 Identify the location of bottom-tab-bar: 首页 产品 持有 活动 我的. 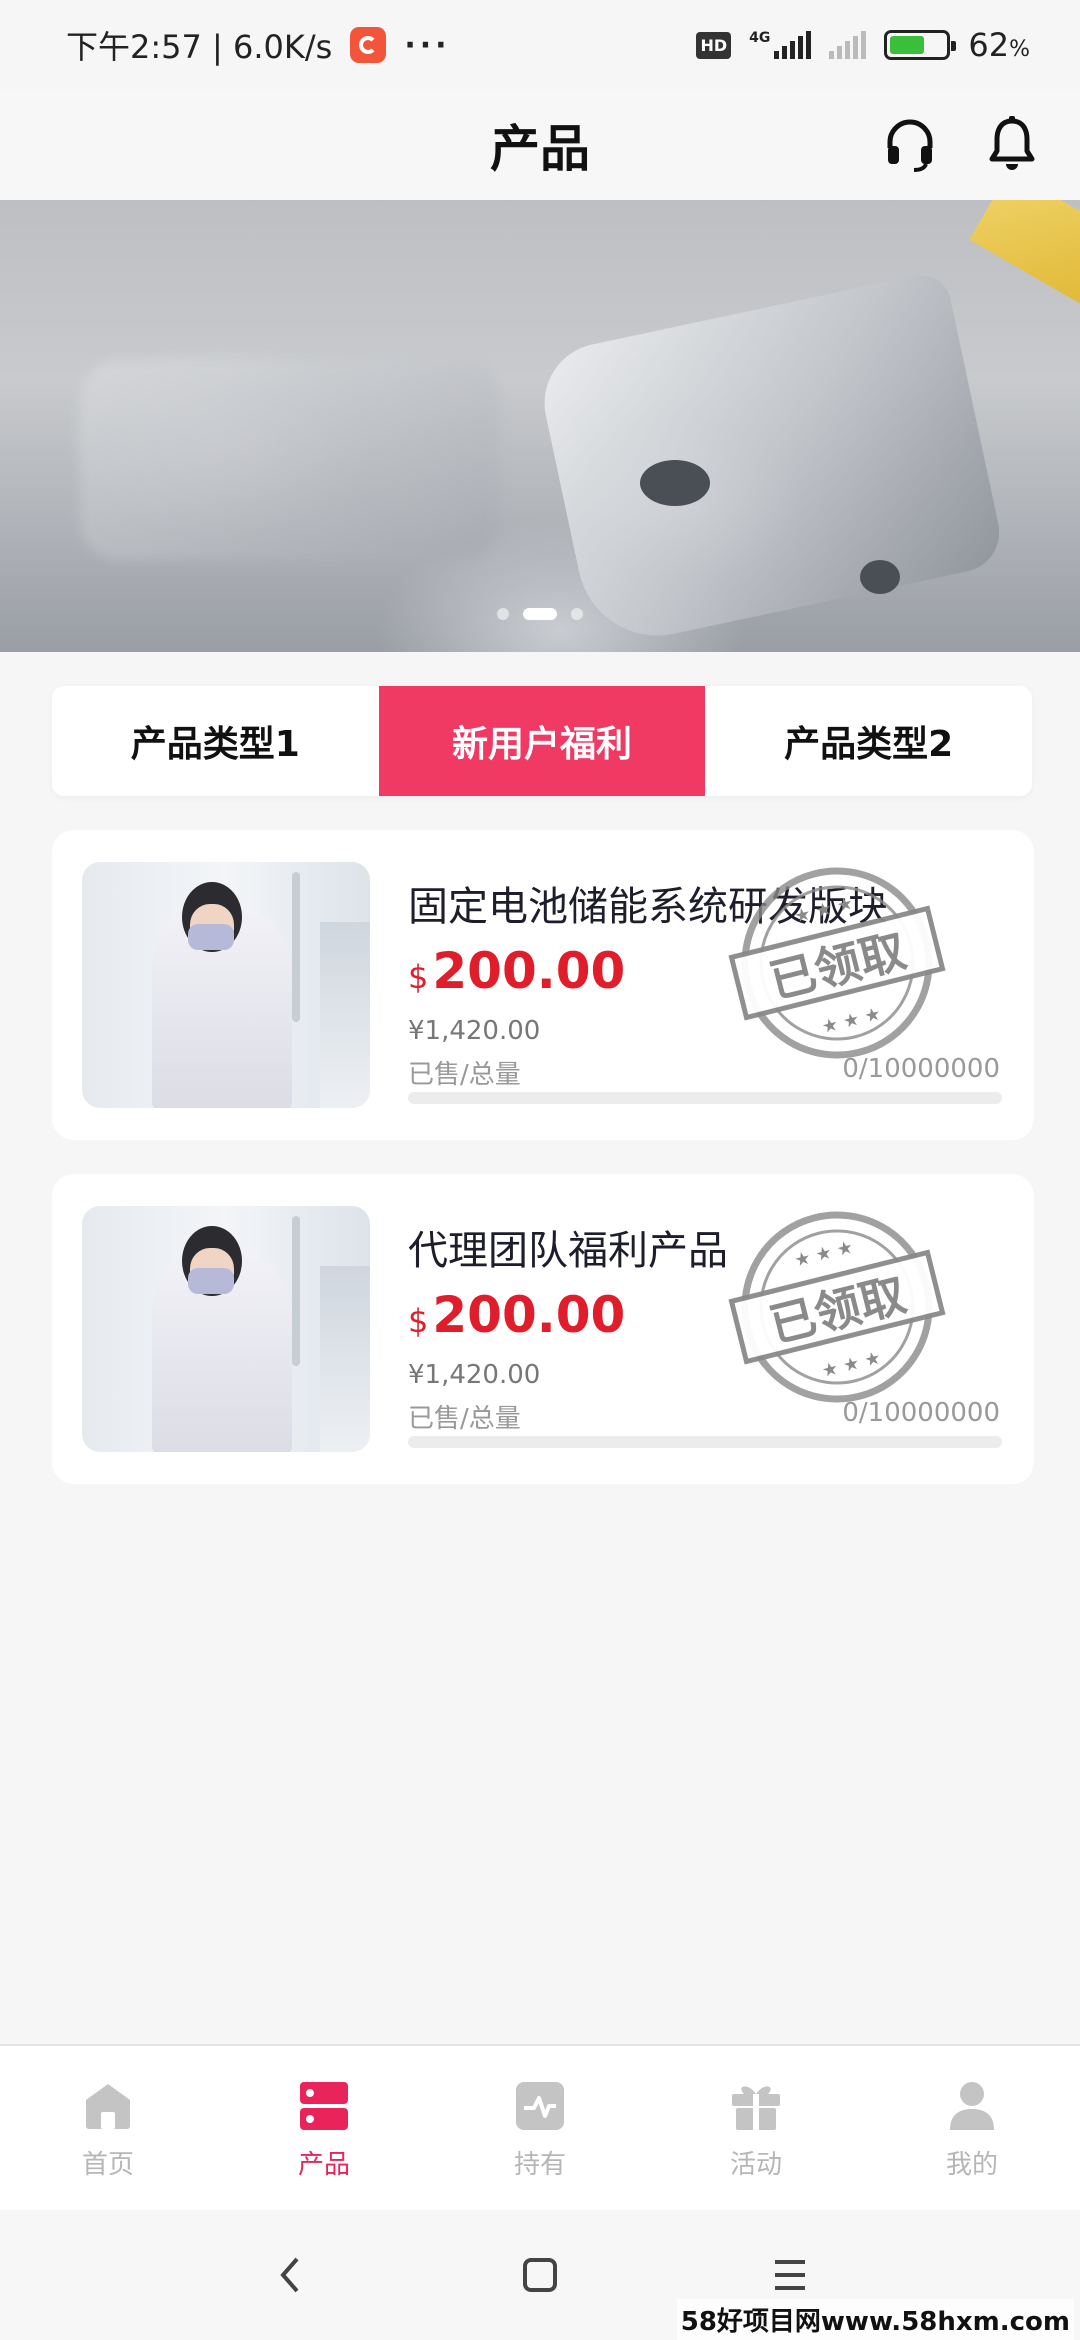
(540, 2127).